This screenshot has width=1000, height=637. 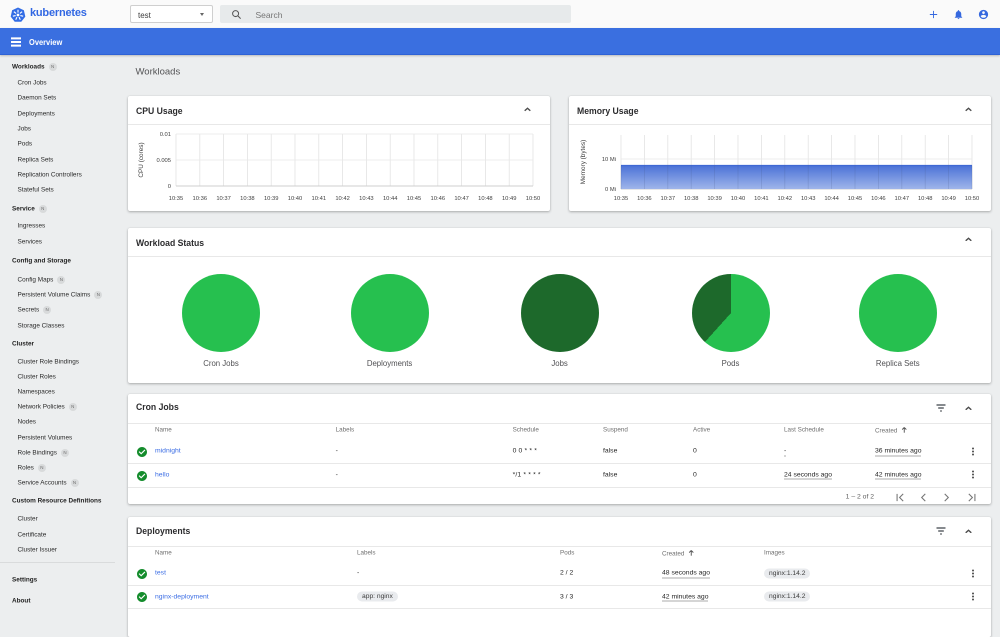 I want to click on svg-text: CPU (cores), so click(x=141, y=159).